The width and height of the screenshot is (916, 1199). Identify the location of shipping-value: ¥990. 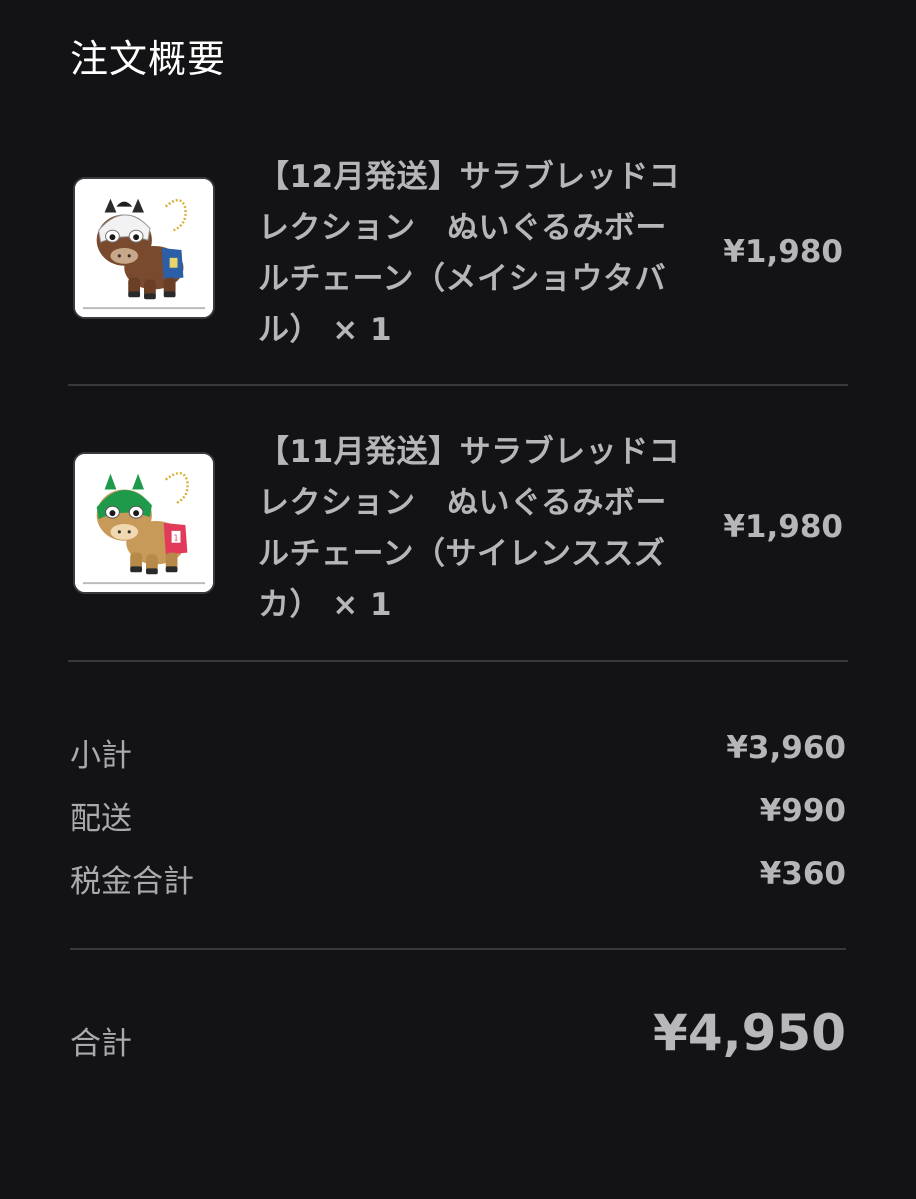
(802, 811).